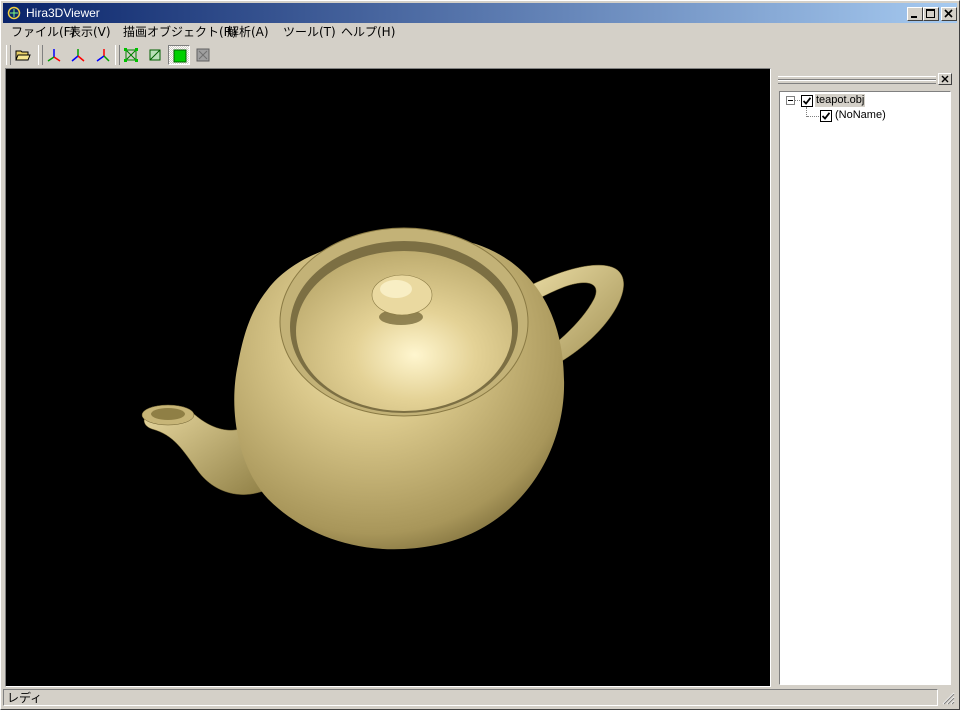 The image size is (960, 710). I want to click on app-icon, so click(14, 13).